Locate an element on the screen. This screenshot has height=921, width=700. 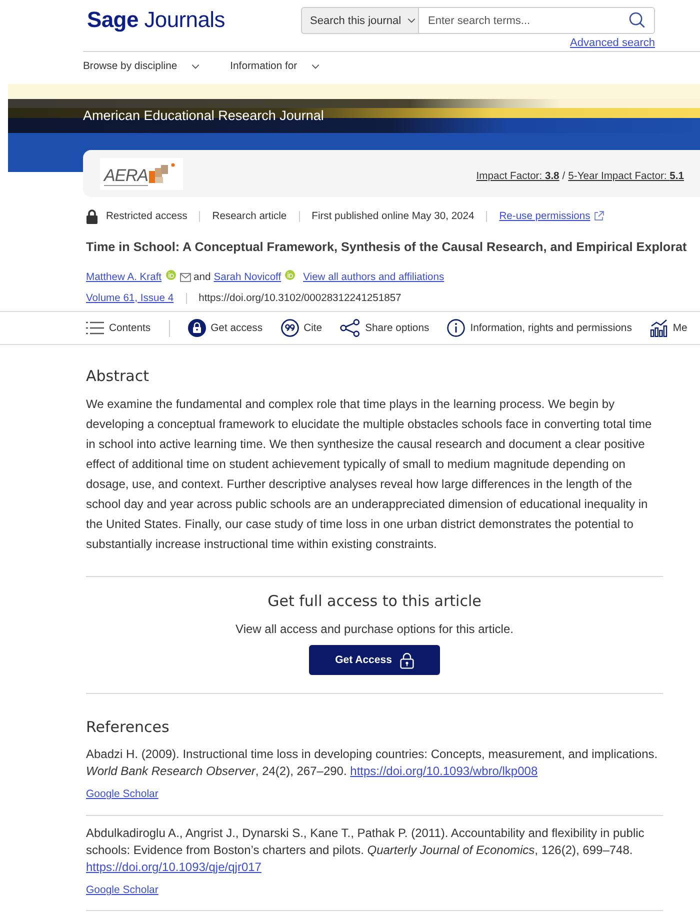
list-icon is located at coordinates (95, 328).